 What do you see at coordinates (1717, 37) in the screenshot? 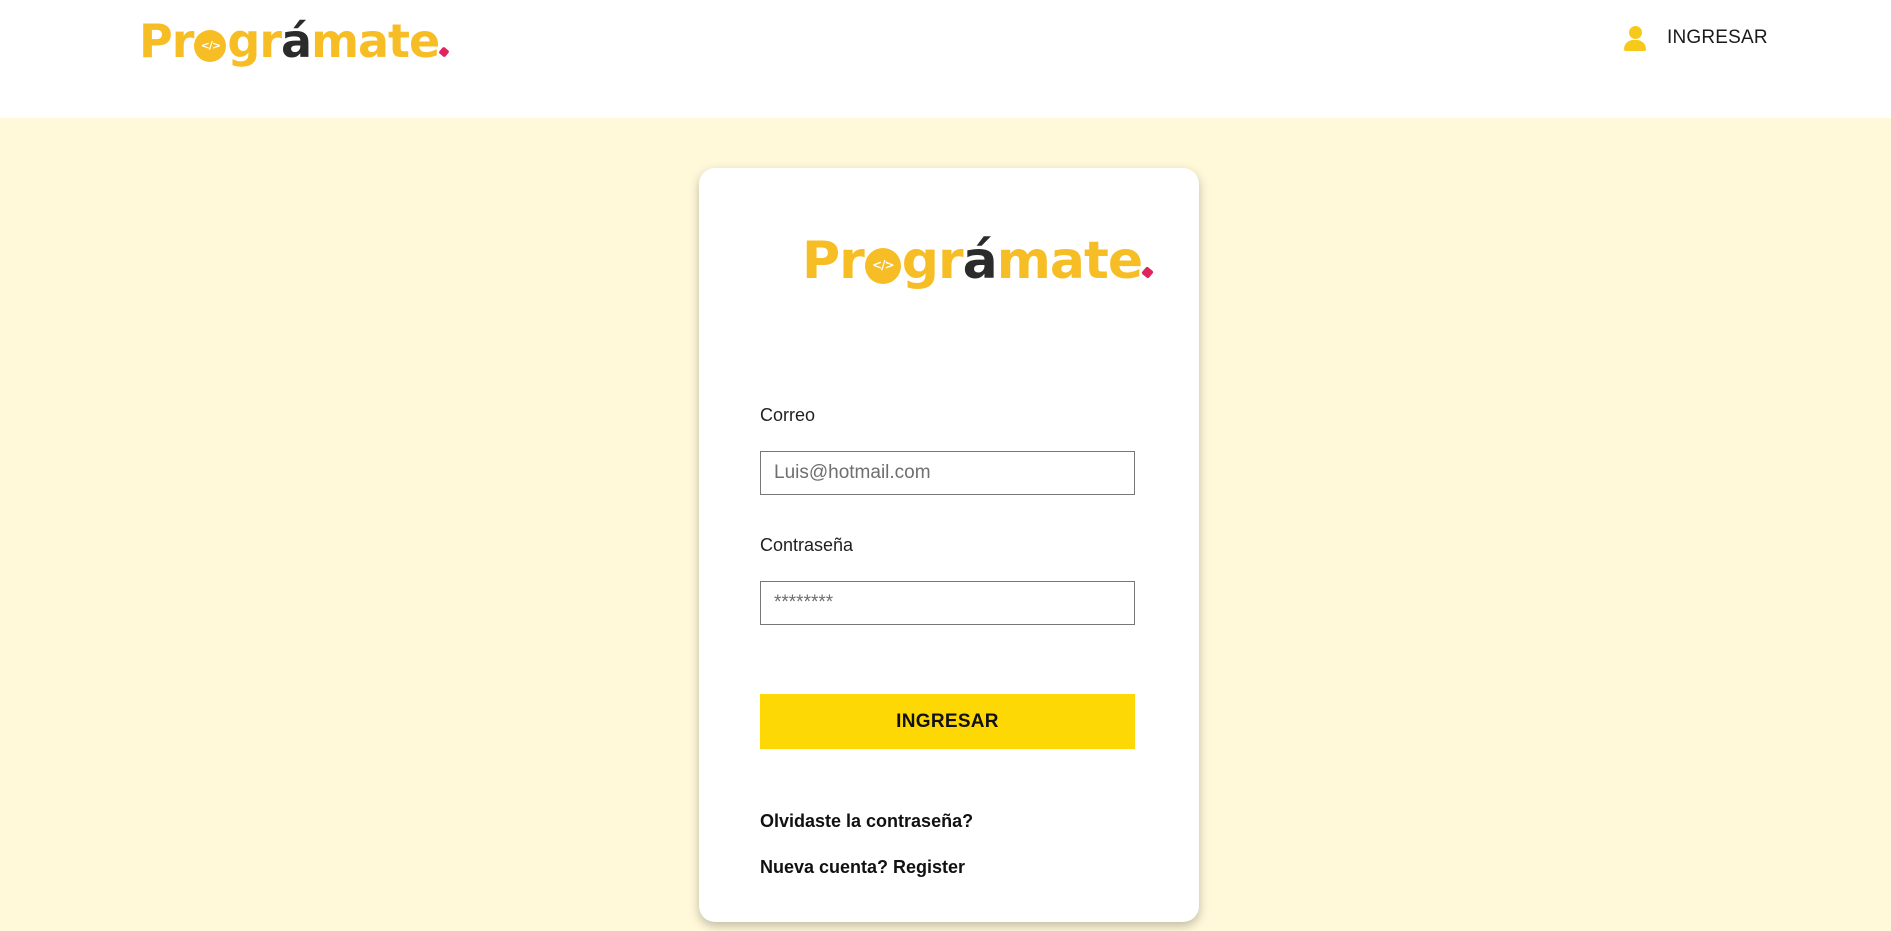
I see `header-login-label: INGRESAR` at bounding box center [1717, 37].